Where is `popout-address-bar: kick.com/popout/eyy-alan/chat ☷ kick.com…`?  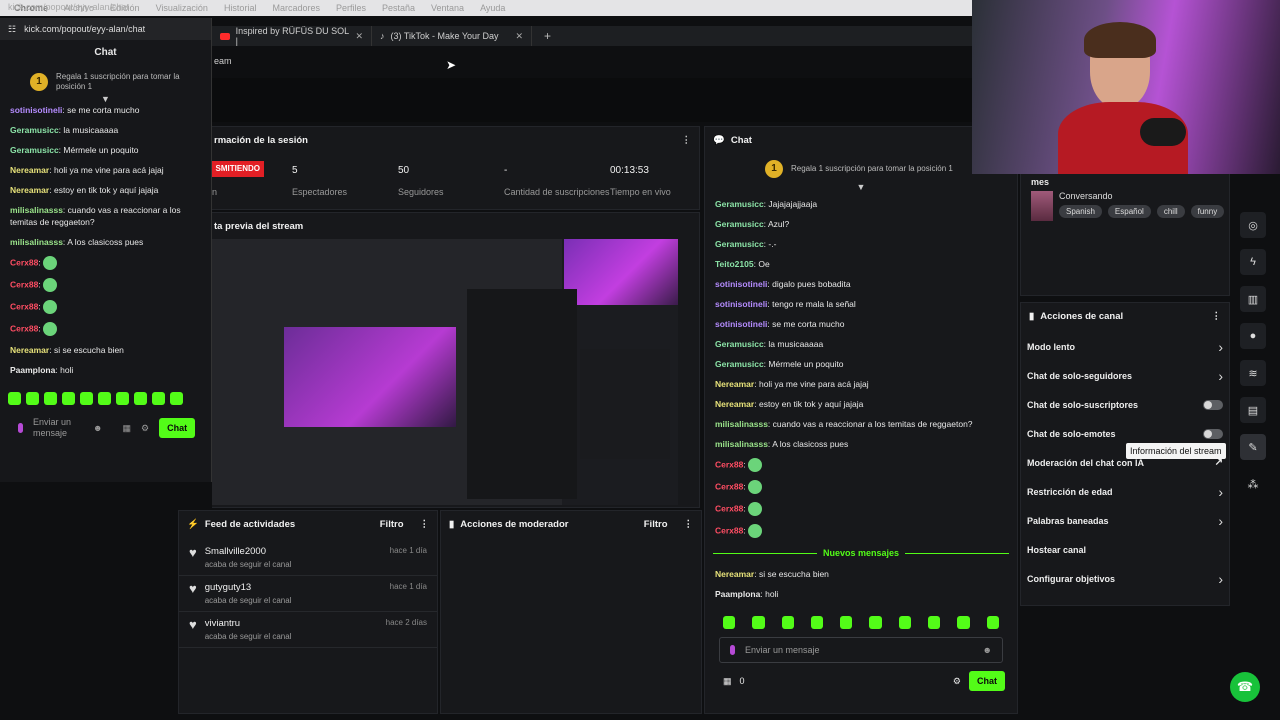 popout-address-bar: kick.com/popout/eyy-alan/chat ☷ kick.com… is located at coordinates (105, 21).